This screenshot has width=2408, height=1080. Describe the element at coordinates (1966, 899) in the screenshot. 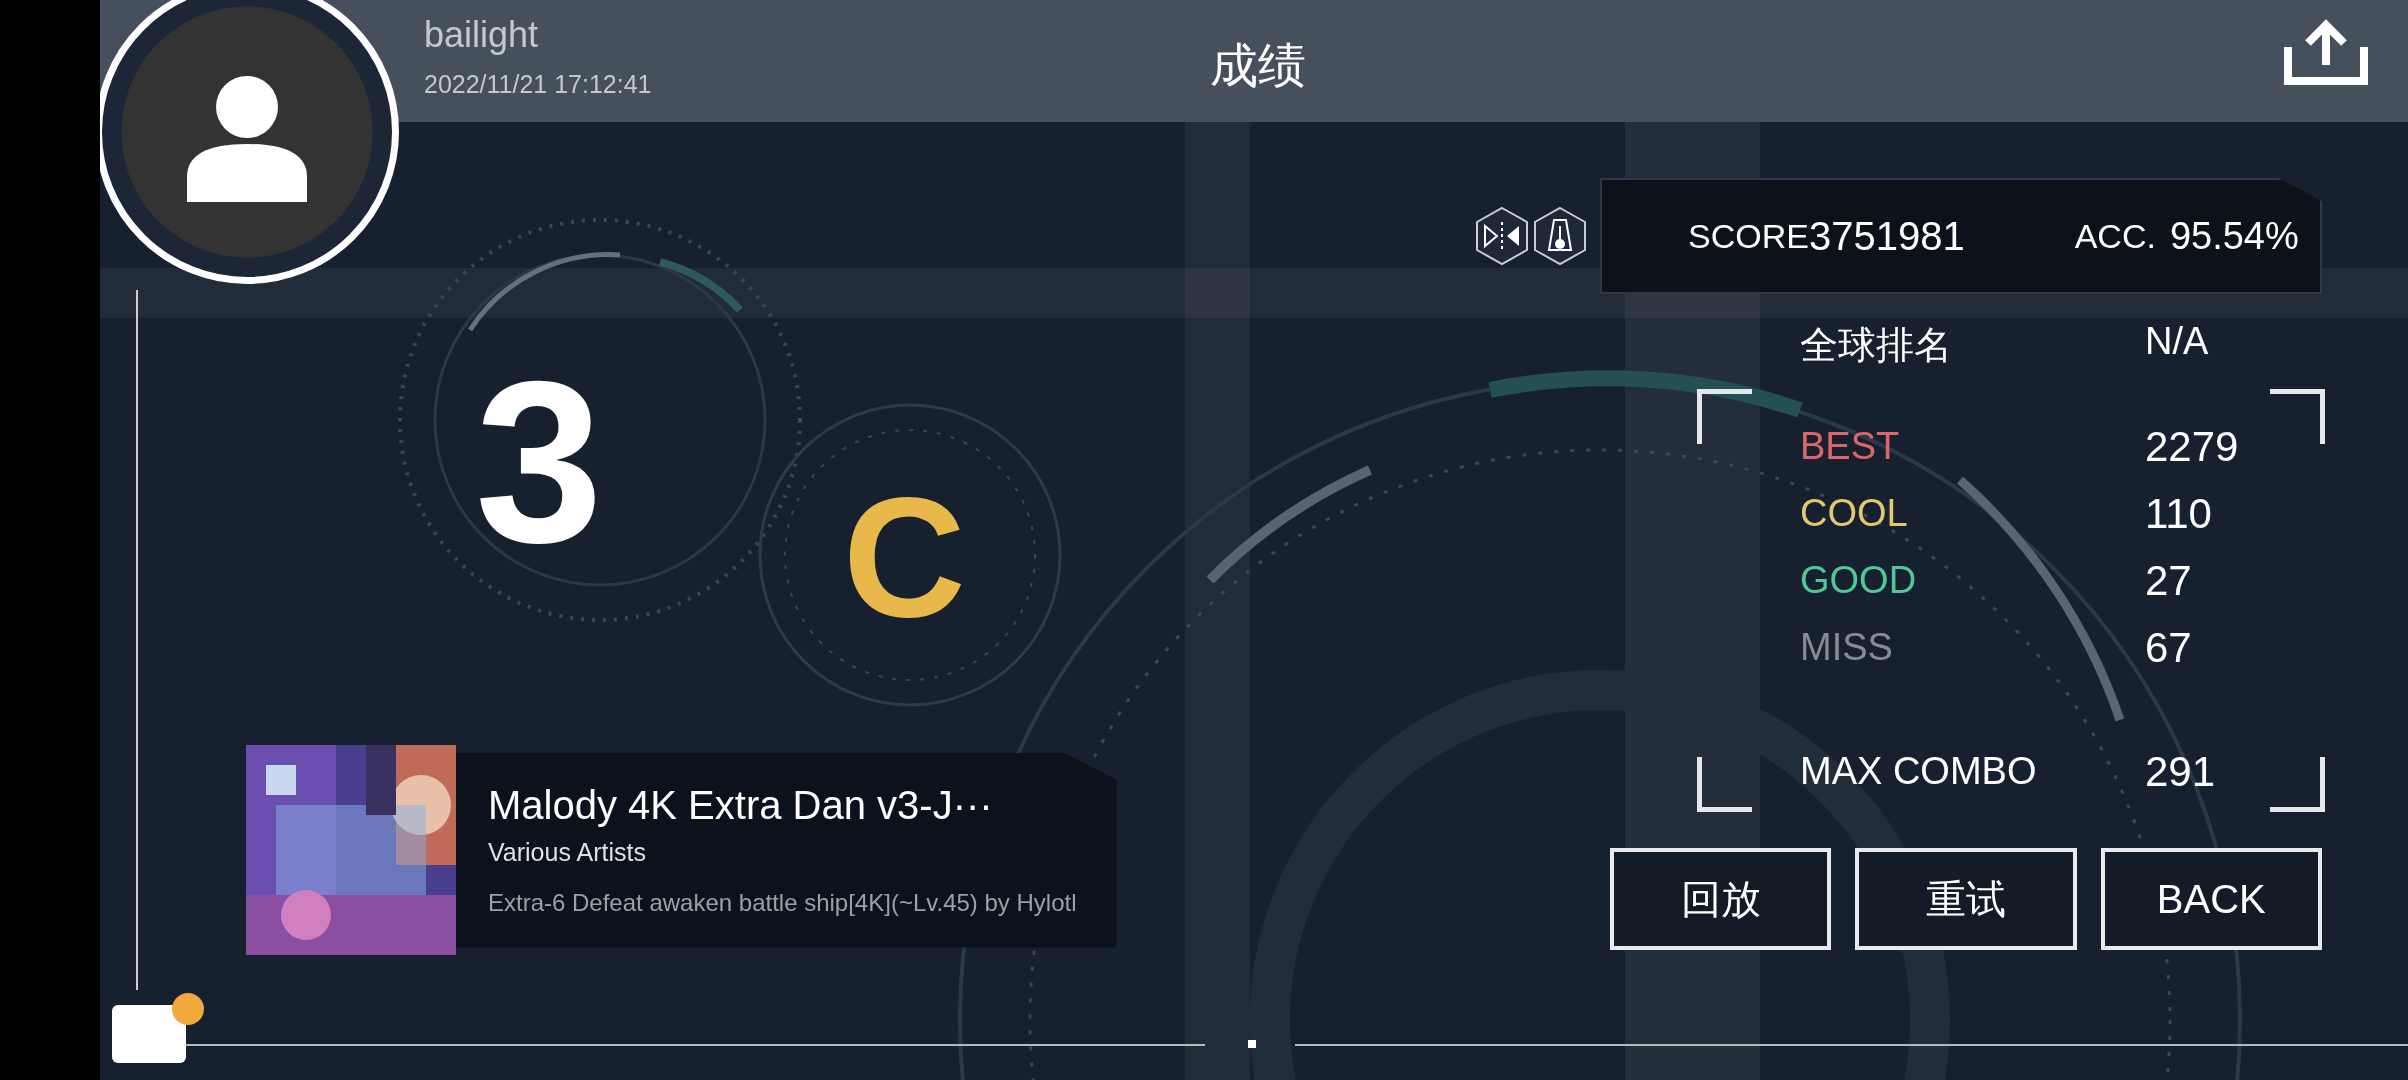

I see `action-button: 重试` at that location.